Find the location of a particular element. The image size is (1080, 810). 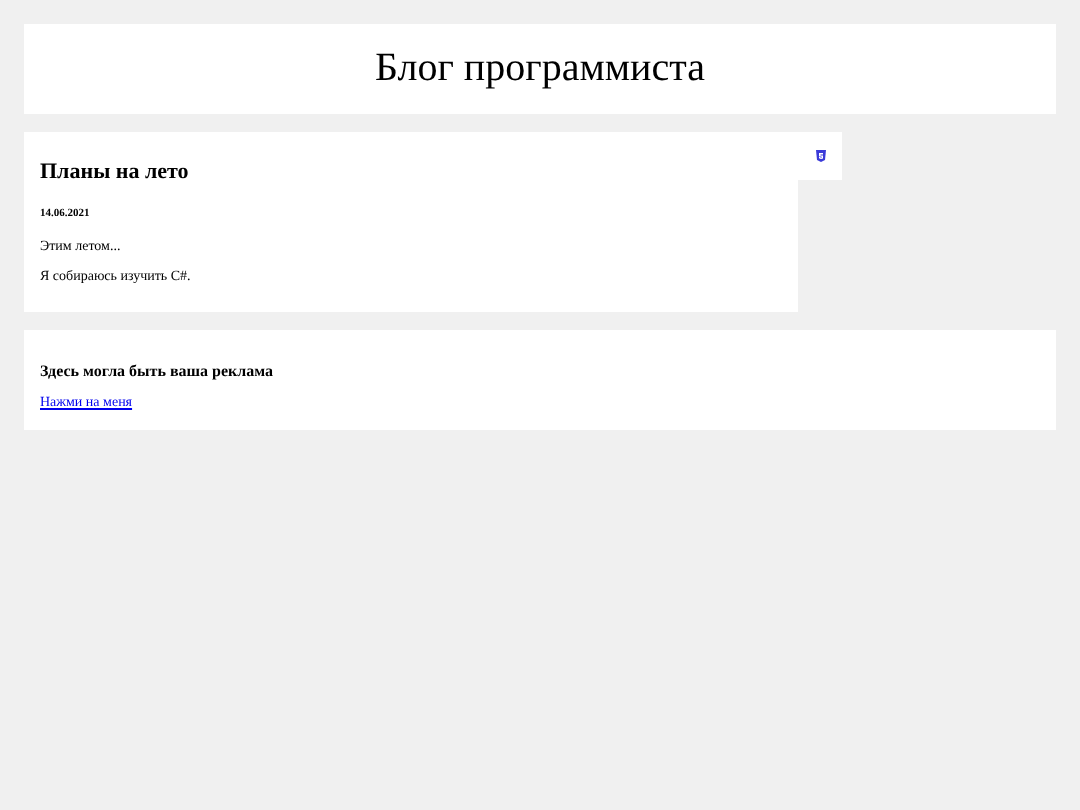

shield-icon is located at coordinates (820, 156).